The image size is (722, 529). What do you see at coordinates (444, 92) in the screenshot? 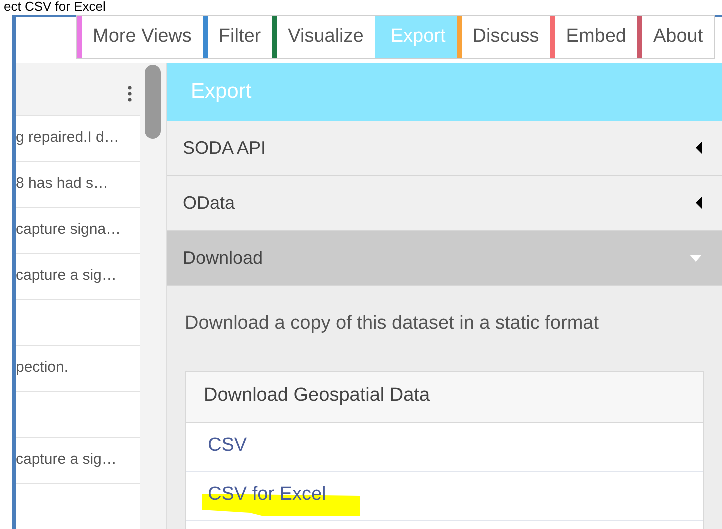
I see `panel-header: Export` at bounding box center [444, 92].